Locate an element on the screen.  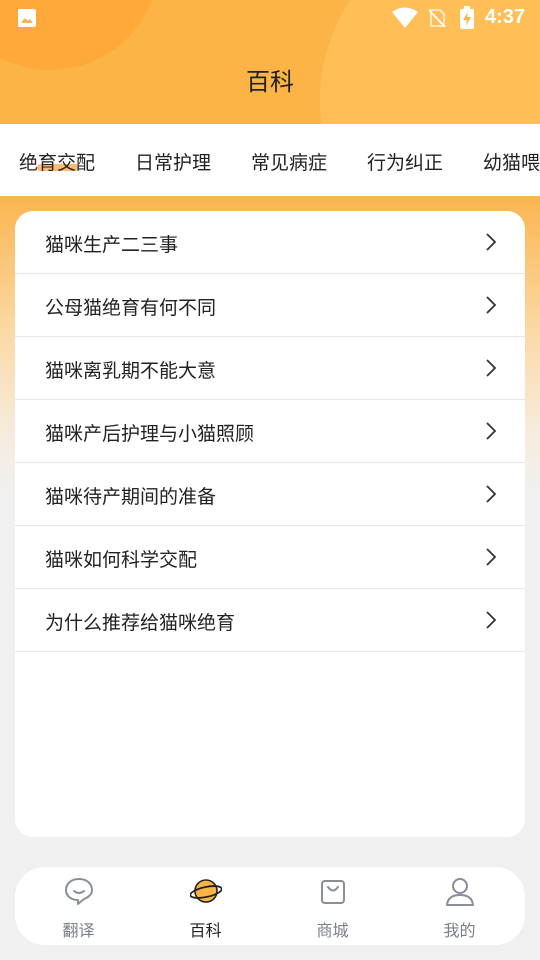
tab-common-illness: 常见病症 is located at coordinates (289, 161).